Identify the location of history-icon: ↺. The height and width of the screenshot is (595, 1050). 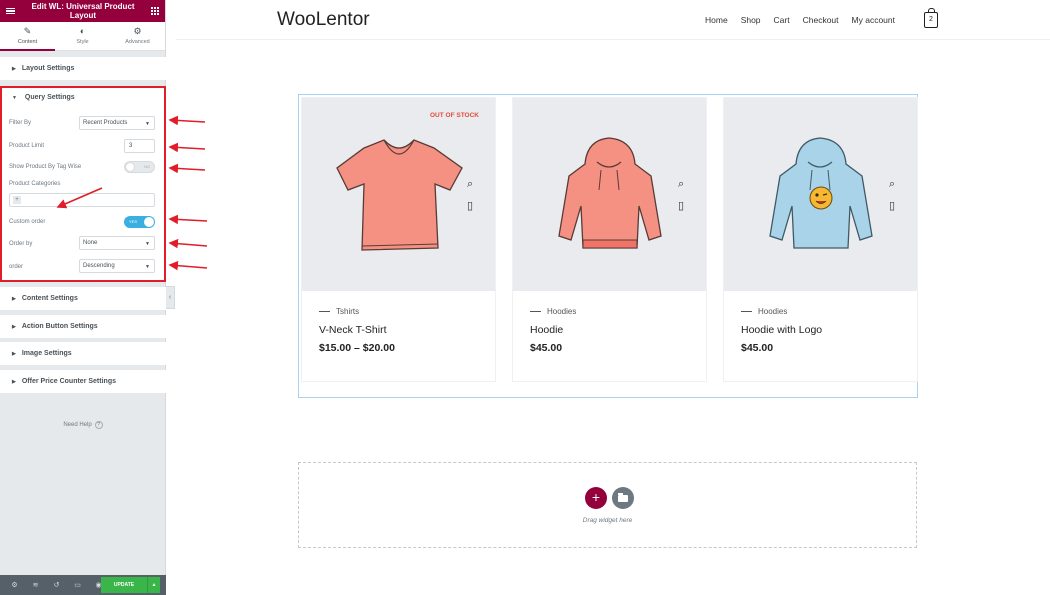
(56, 585).